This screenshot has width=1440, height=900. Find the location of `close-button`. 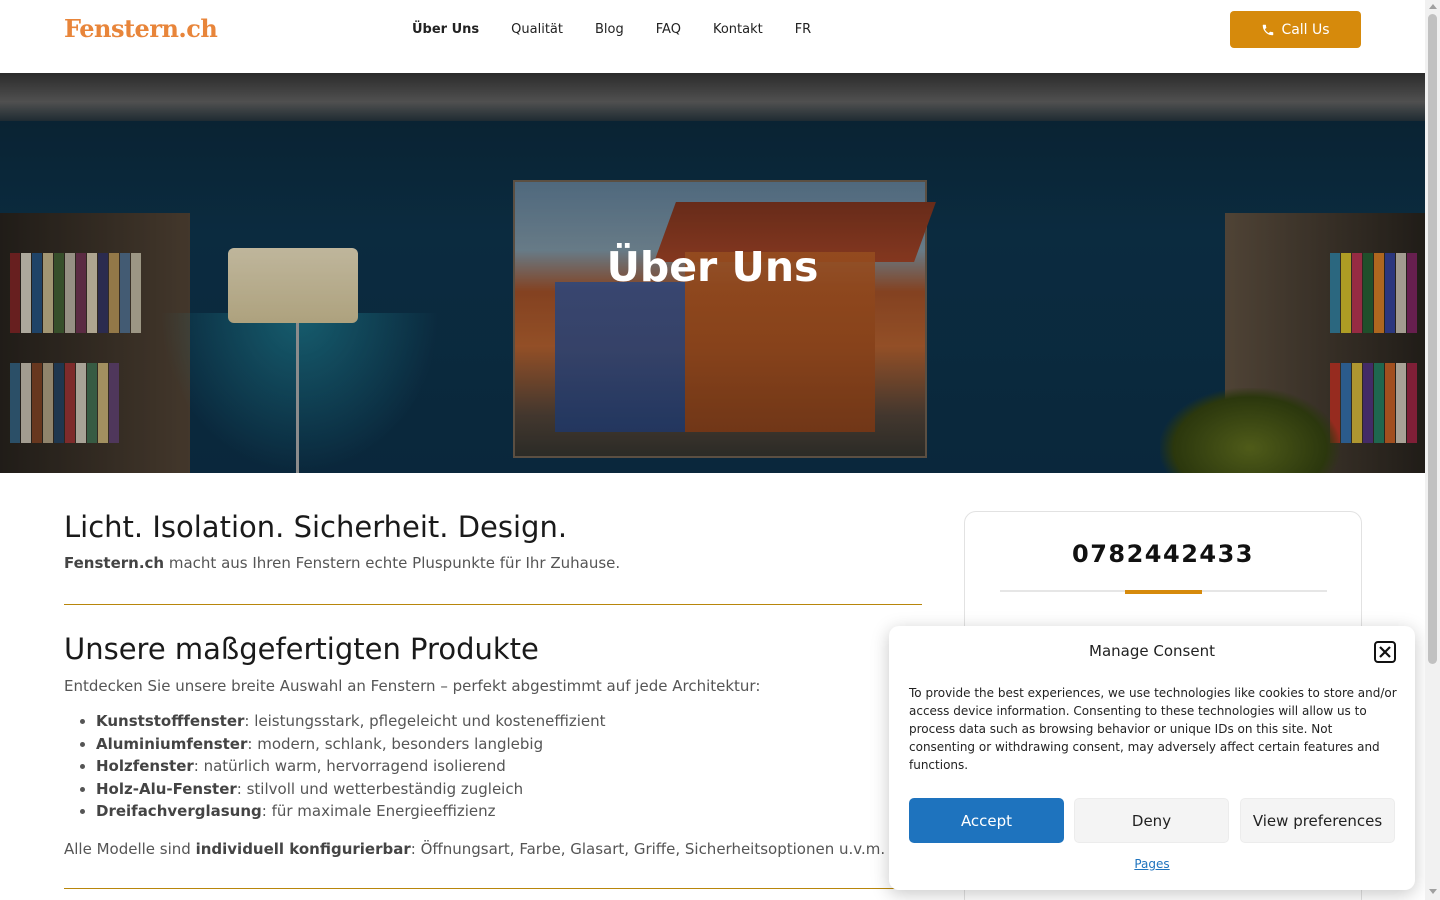

close-button is located at coordinates (1385, 652).